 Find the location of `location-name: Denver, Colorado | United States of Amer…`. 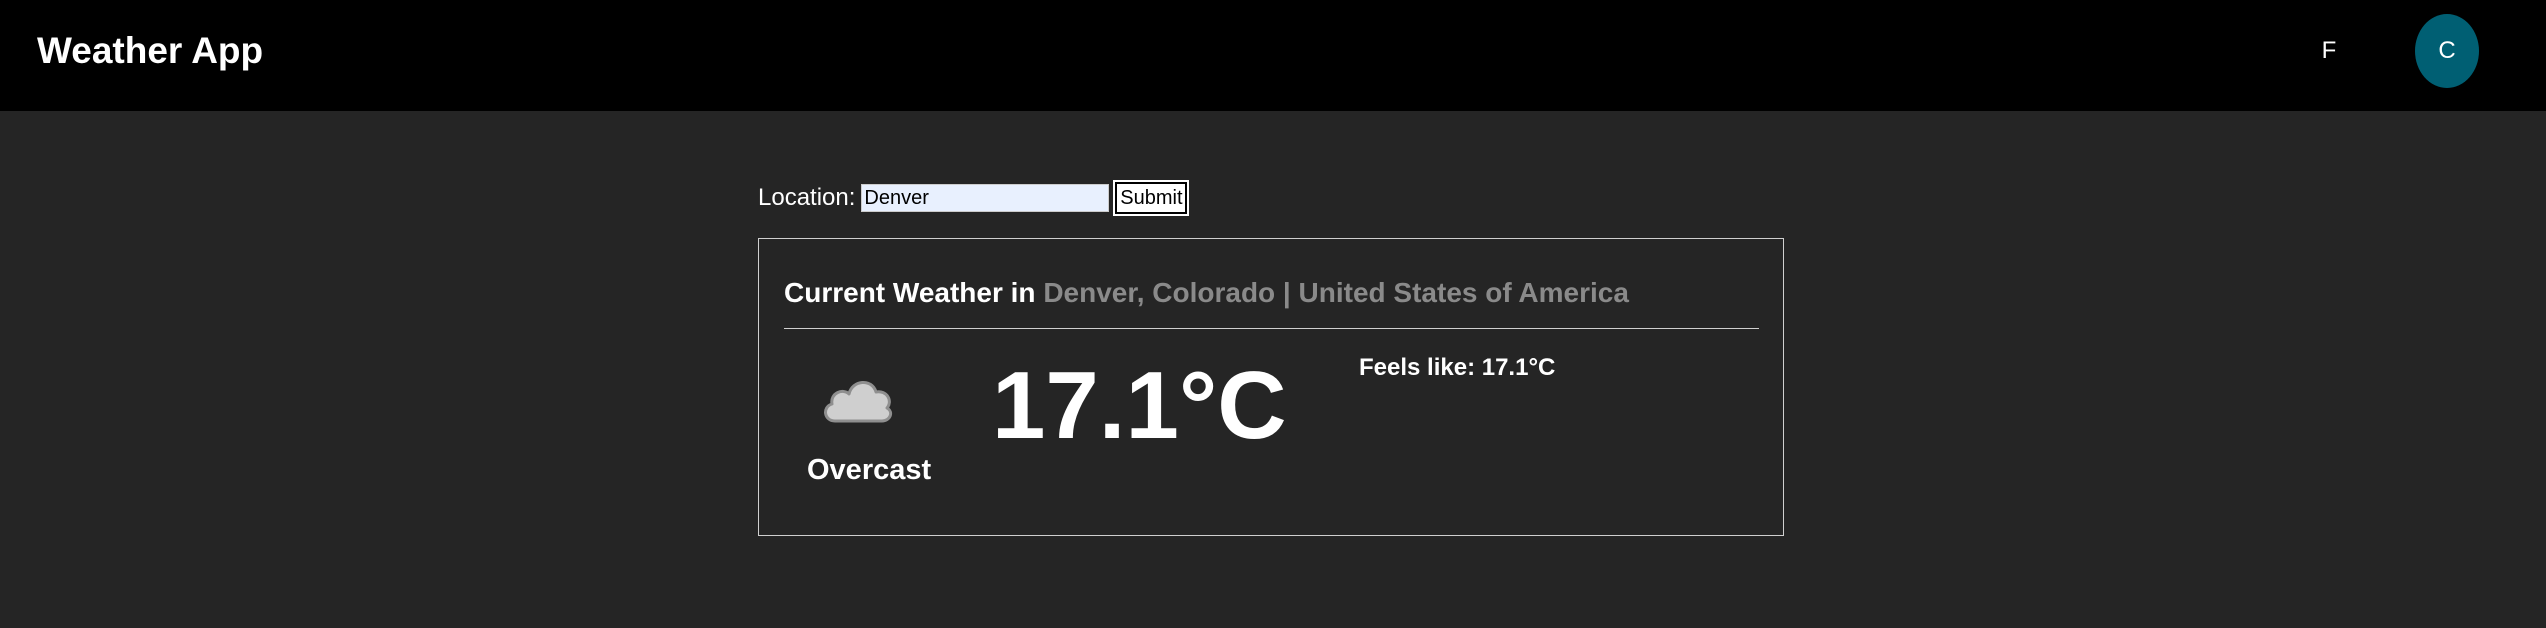

location-name: Denver, Colorado | United States of Amer… is located at coordinates (1336, 292).